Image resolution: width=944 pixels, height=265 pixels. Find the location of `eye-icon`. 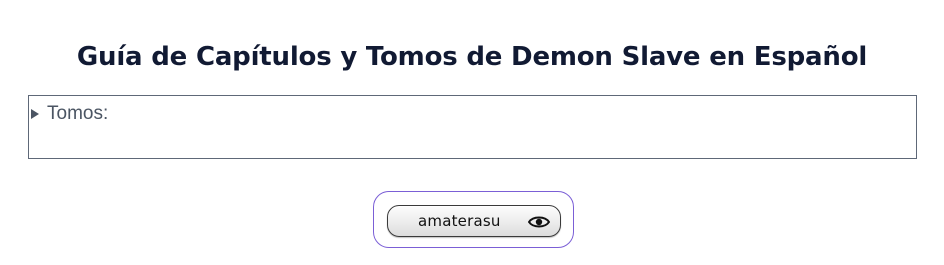

eye-icon is located at coordinates (539, 221).